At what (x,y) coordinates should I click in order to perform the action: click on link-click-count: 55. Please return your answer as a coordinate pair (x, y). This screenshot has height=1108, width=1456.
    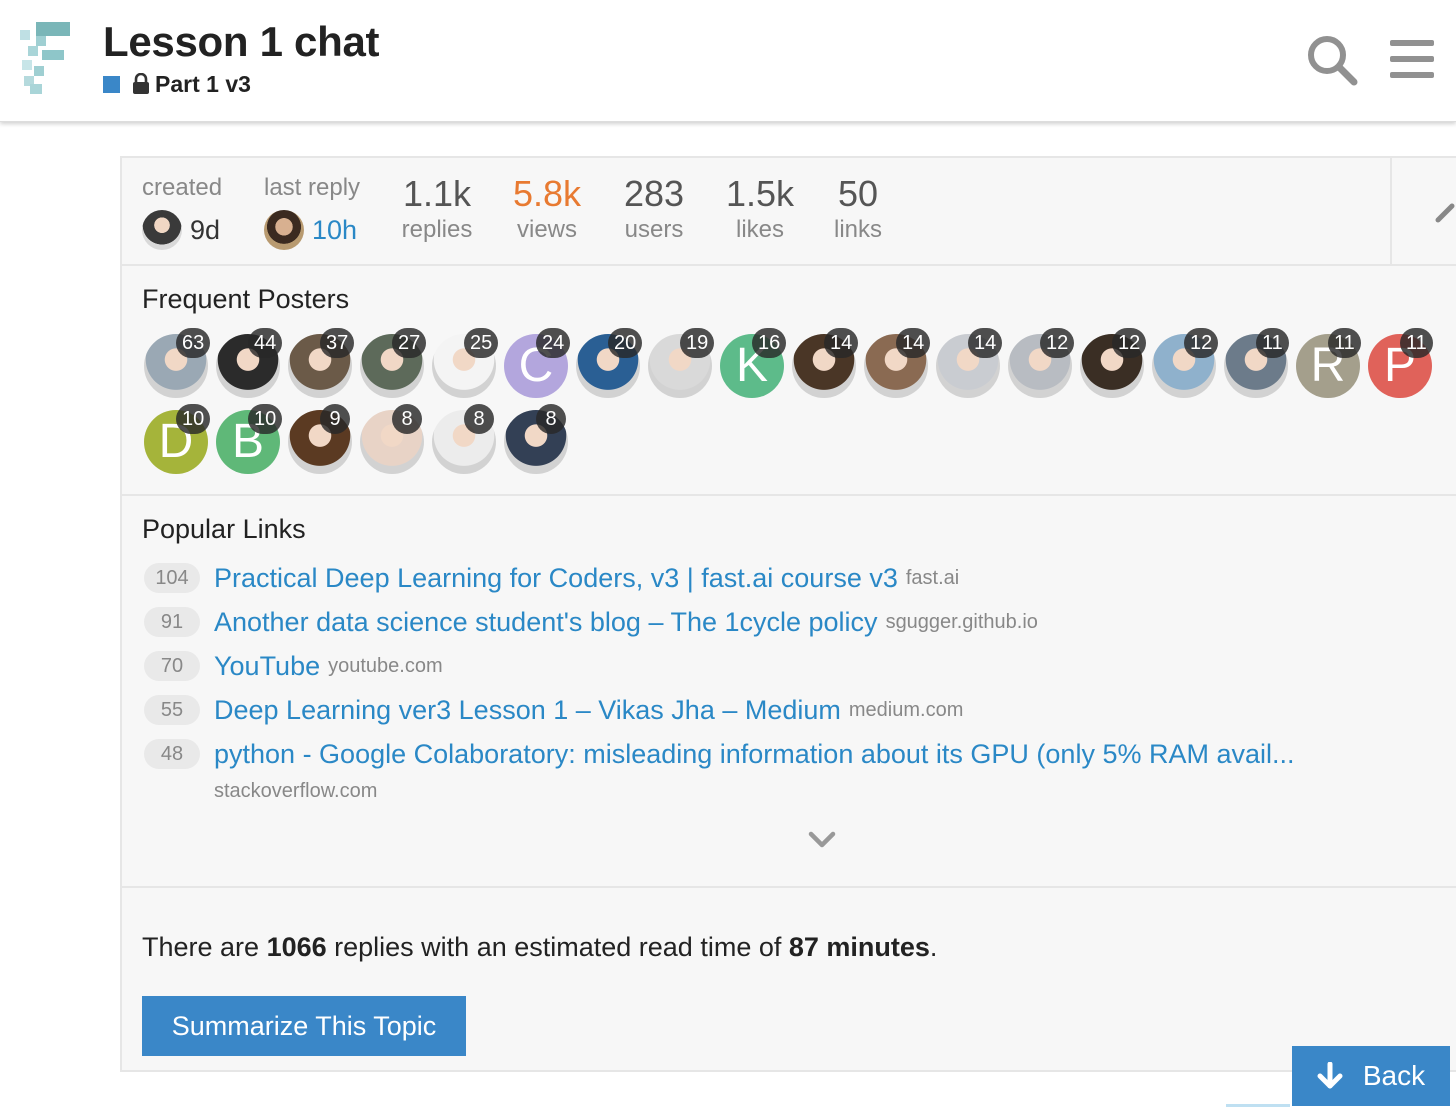
    Looking at the image, I should click on (172, 710).